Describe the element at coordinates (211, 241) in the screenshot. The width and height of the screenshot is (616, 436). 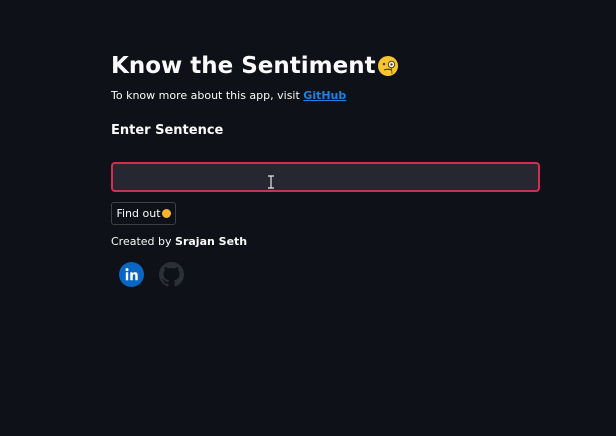
I see `author-name: Srajan Seth` at that location.